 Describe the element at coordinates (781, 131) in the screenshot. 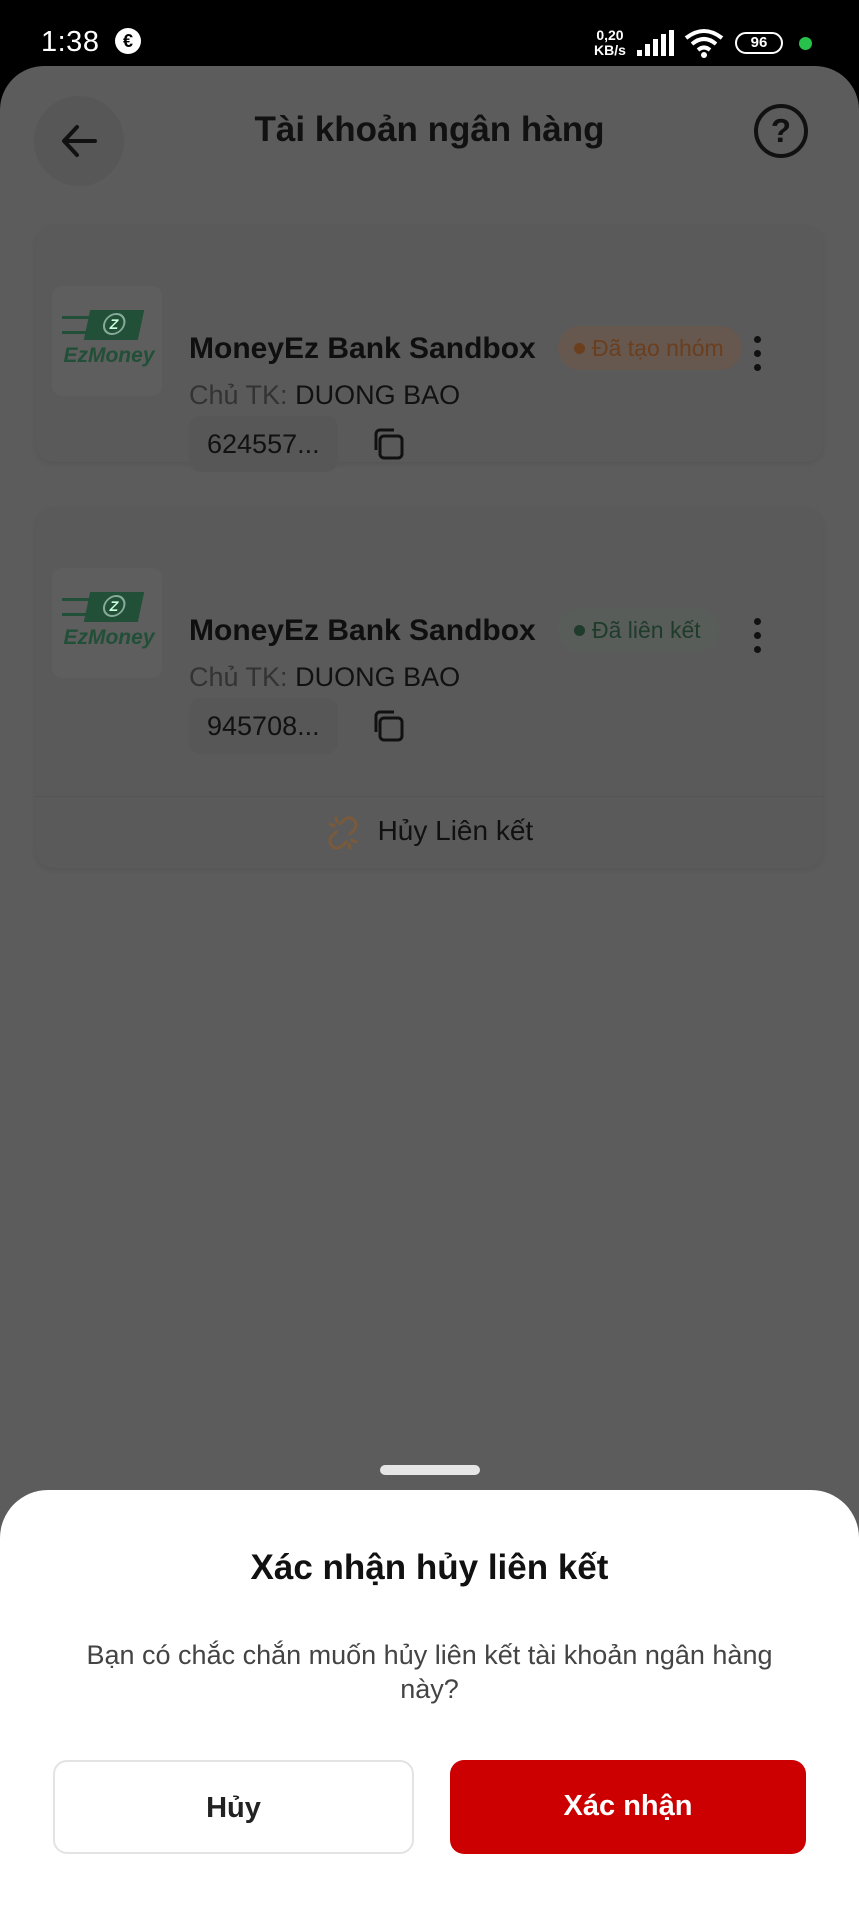

I see `help-button: ?` at that location.